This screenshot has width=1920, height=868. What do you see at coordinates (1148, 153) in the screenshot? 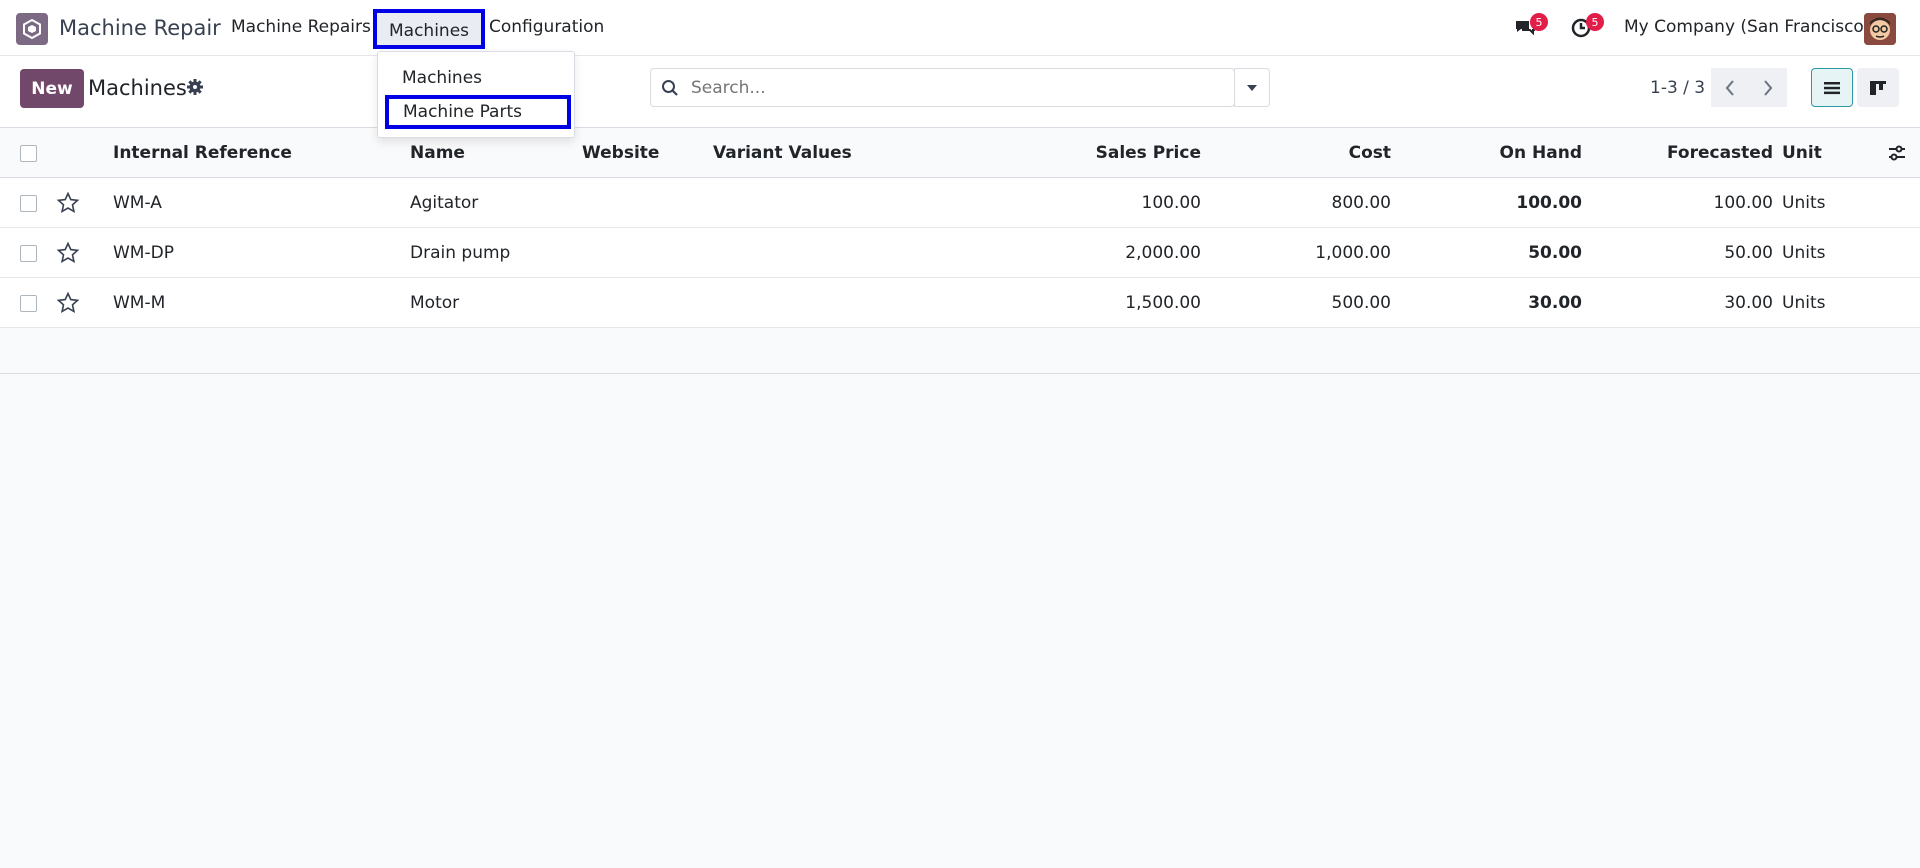
I see `column-header-sales-price: Sales Price` at bounding box center [1148, 153].